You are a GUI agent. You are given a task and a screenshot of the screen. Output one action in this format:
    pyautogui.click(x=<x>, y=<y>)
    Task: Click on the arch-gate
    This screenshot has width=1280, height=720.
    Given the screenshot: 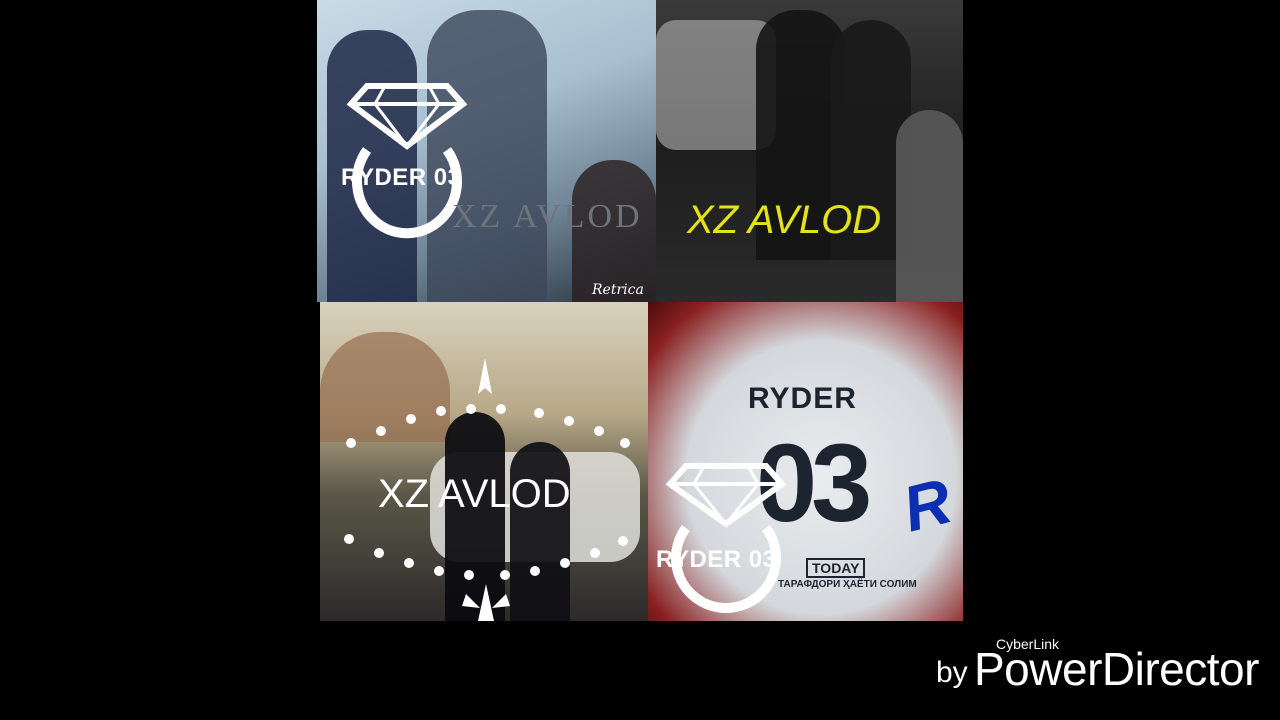 What is the action you would take?
    pyautogui.click(x=385, y=387)
    